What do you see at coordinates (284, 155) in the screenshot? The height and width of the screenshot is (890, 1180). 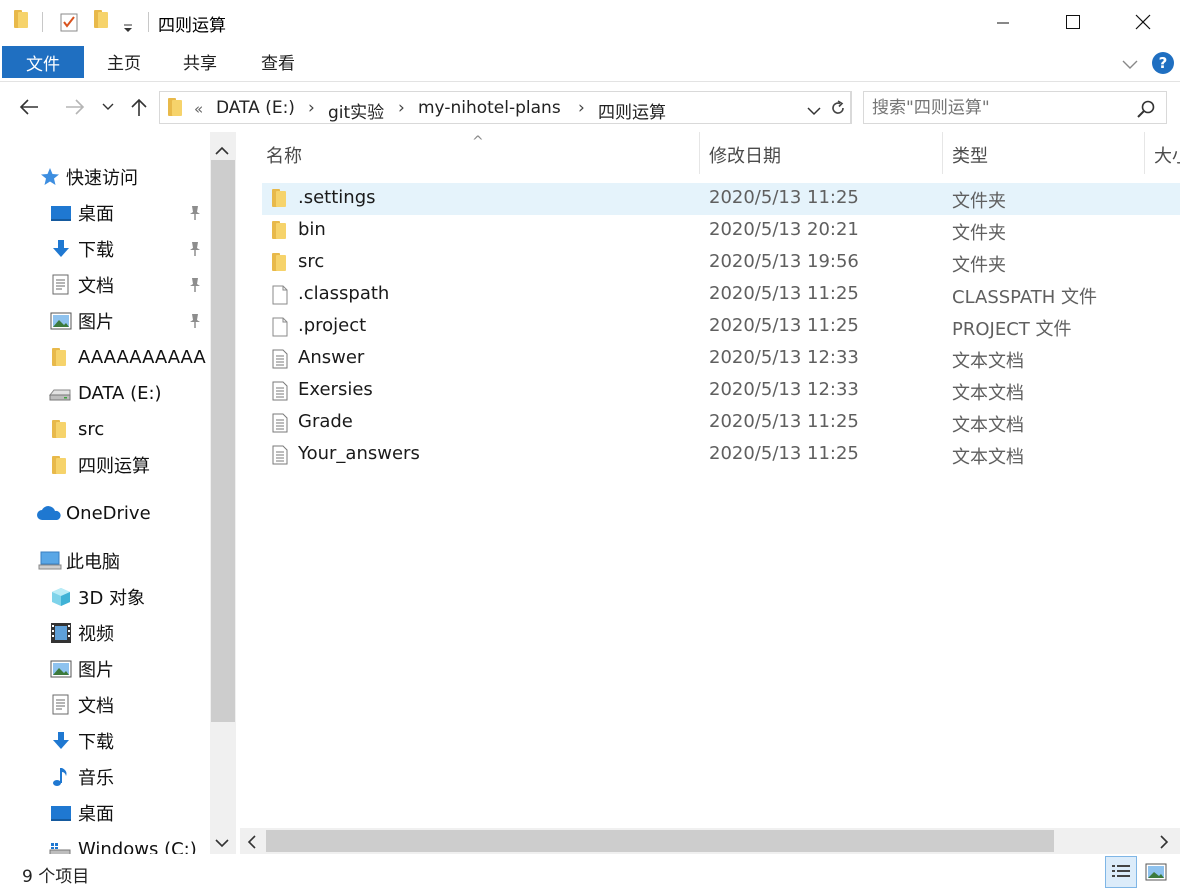 I see `column-header-name: 名称` at bounding box center [284, 155].